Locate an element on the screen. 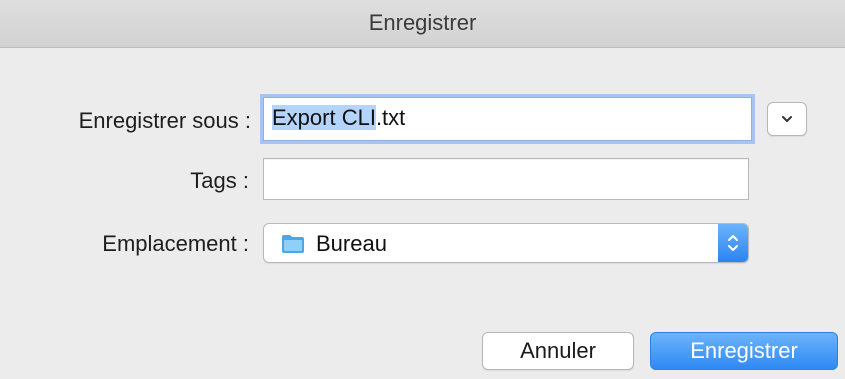  cancel-button: Annuler is located at coordinates (558, 351).